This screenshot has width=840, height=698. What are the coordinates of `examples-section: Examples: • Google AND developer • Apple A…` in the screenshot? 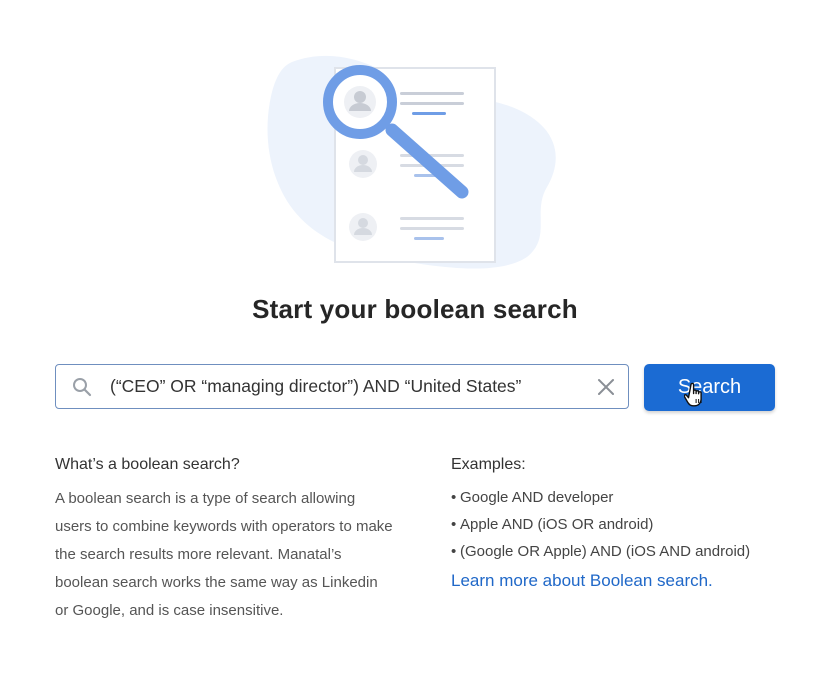 It's located at (631, 523).